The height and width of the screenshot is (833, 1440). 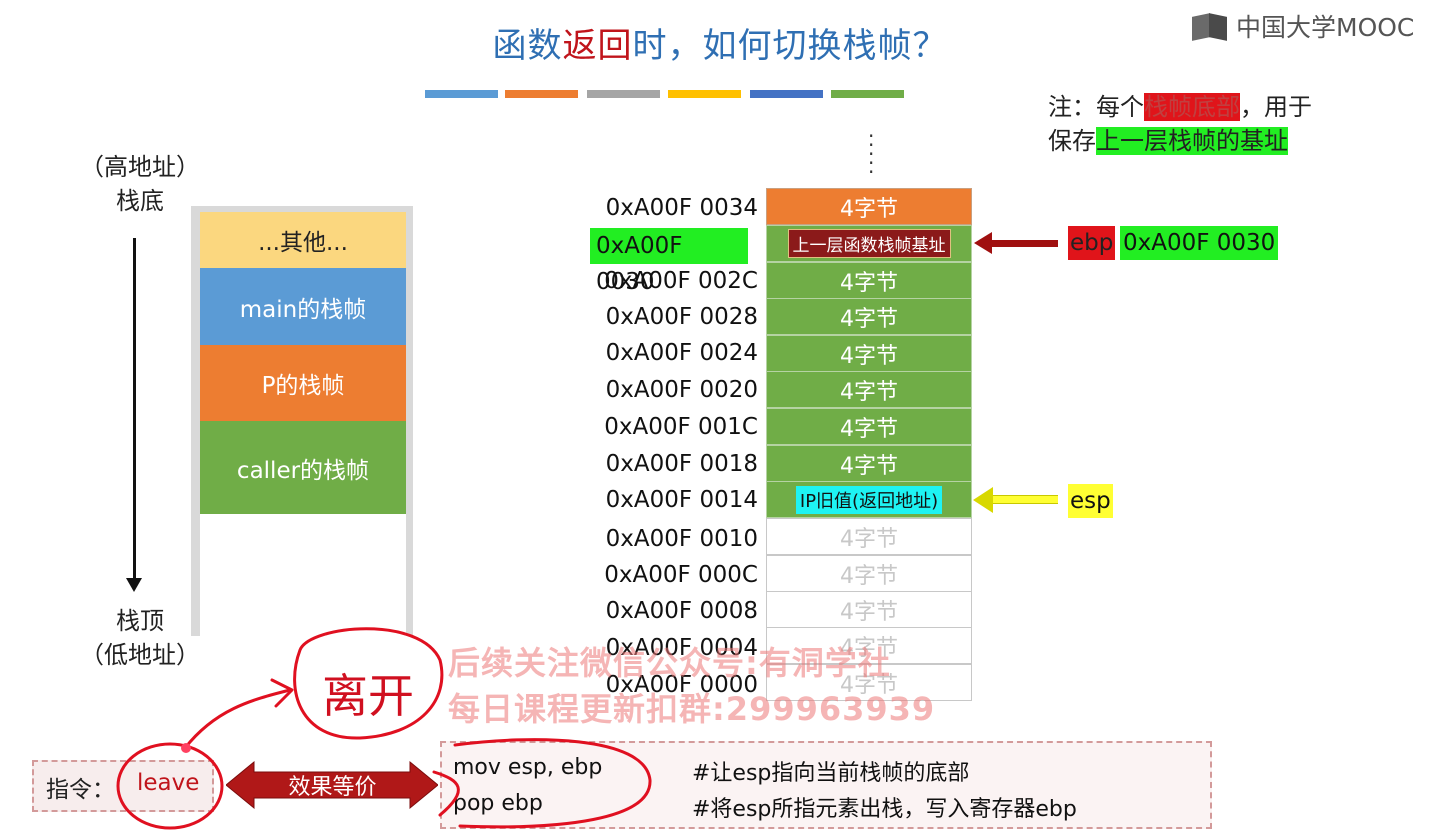 I want to click on handwritten-arrow-curve, so click(x=237, y=719).